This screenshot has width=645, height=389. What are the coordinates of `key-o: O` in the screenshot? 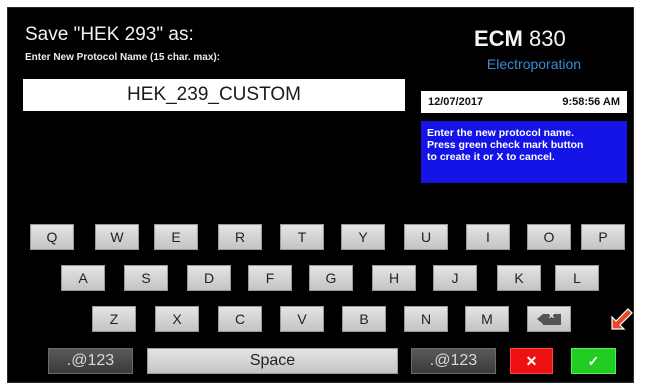 It's located at (549, 237).